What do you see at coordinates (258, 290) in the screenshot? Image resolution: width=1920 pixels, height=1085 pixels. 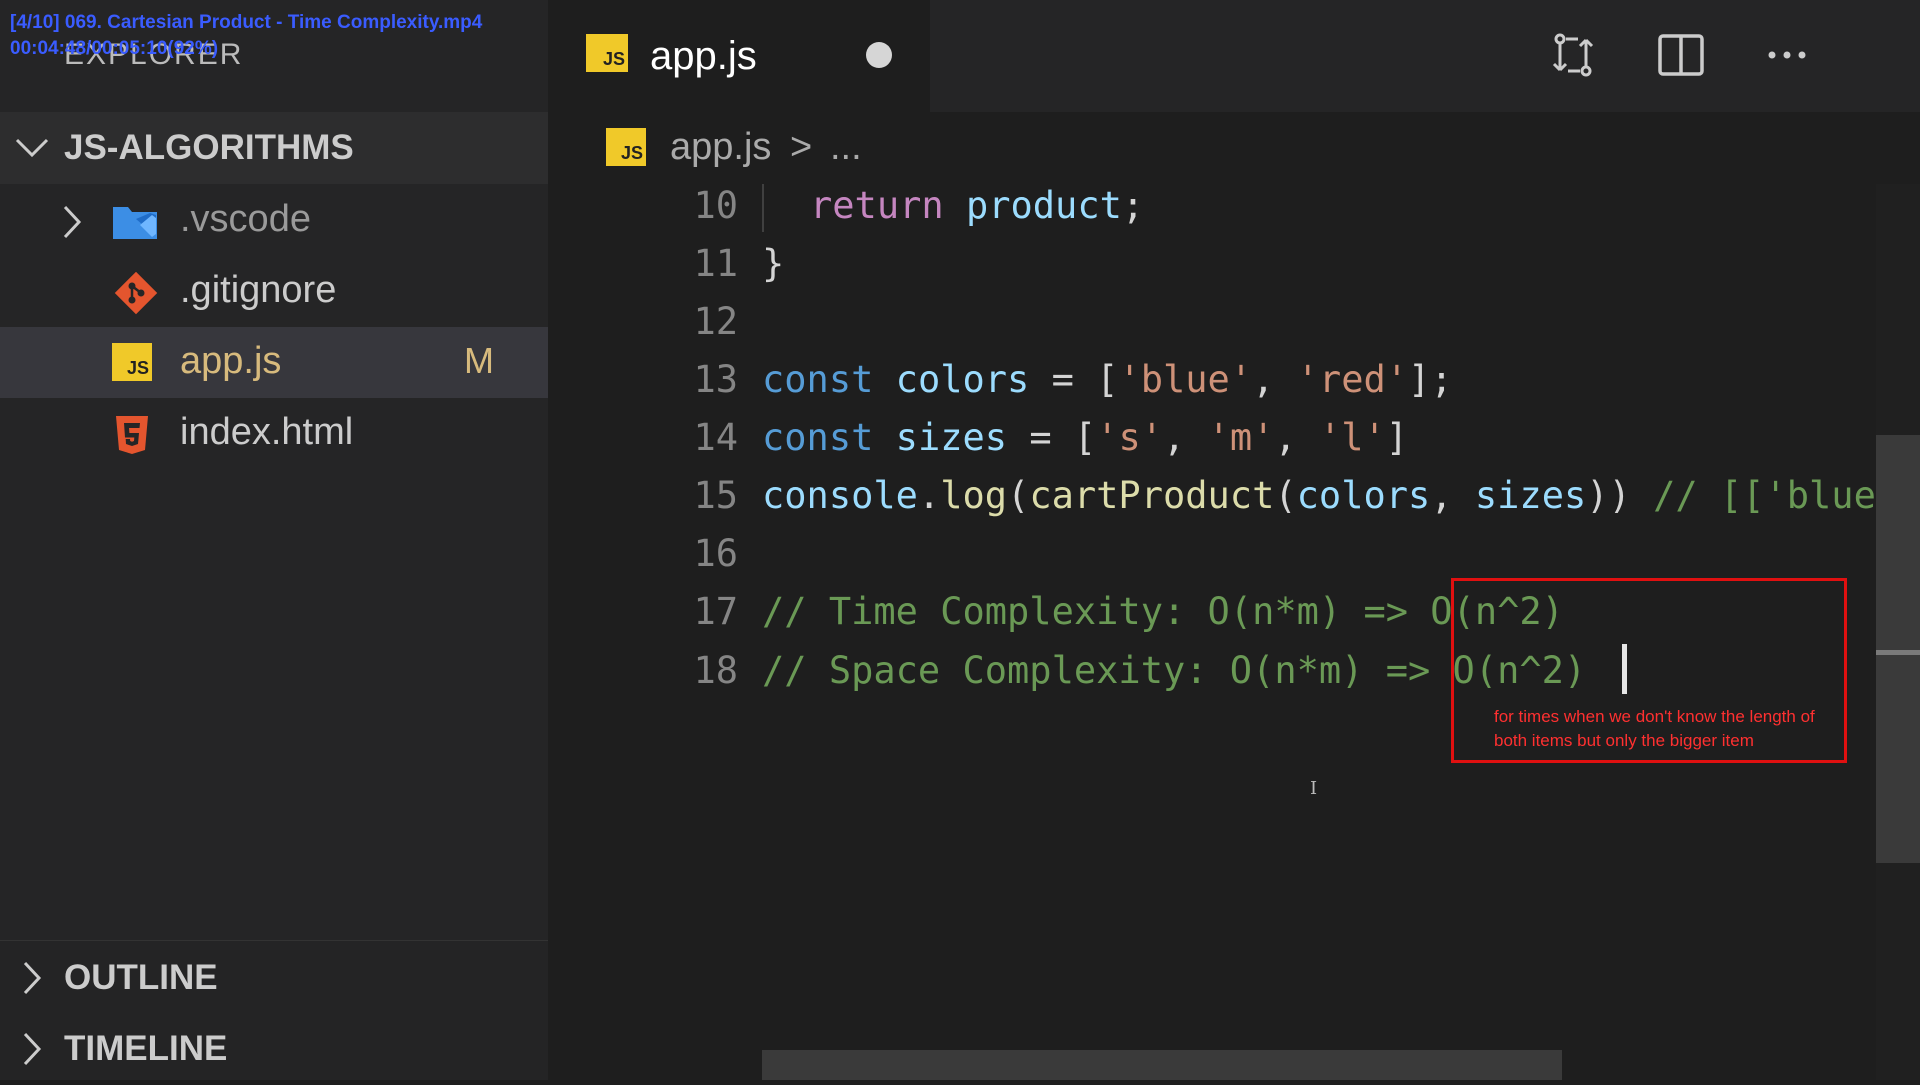 I see `tree-item-label: .gitignore` at bounding box center [258, 290].